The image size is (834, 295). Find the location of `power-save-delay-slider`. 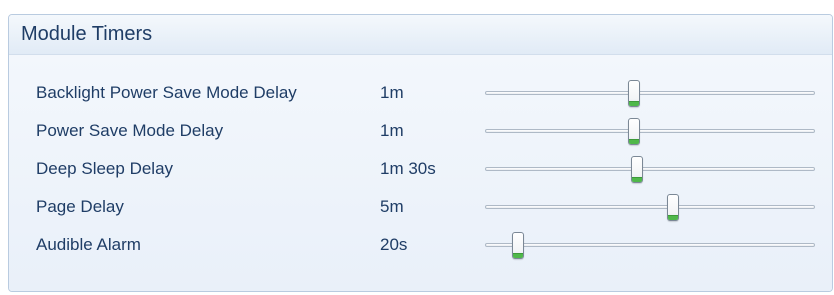

power-save-delay-slider is located at coordinates (650, 131).